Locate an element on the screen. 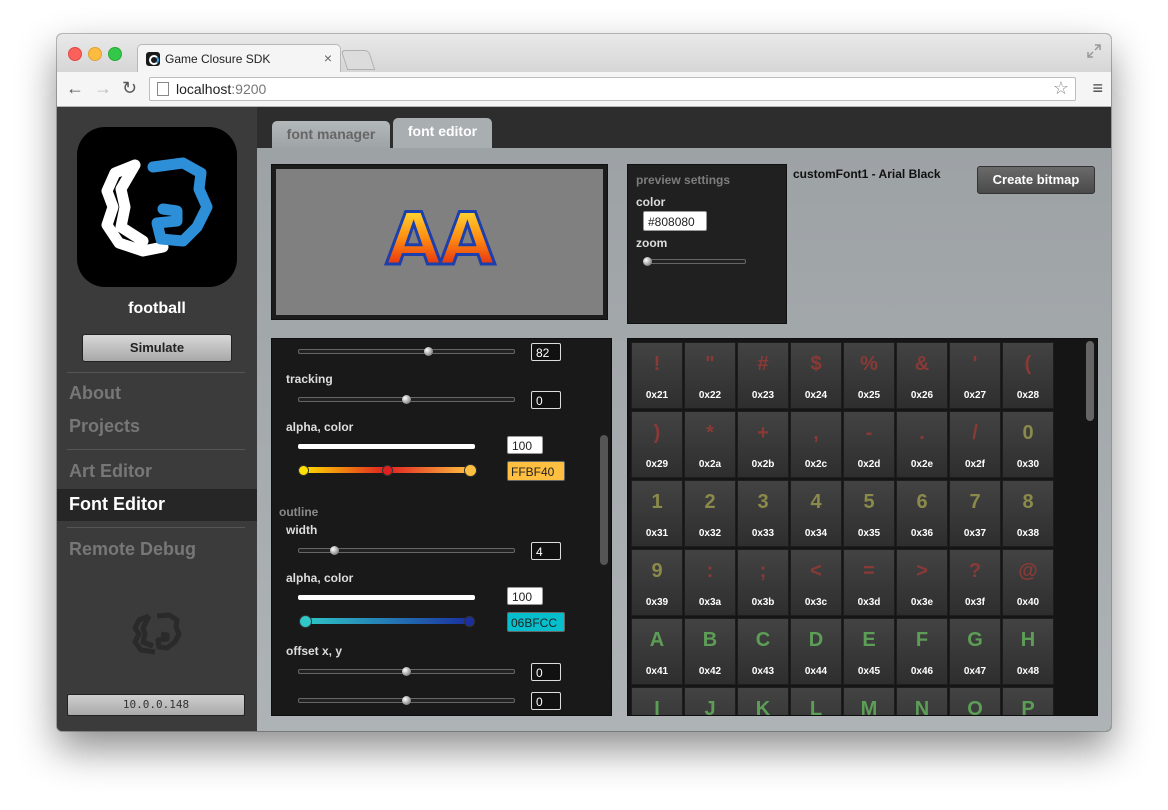 This screenshot has width=1168, height=810. glyph-cell: O is located at coordinates (975, 701).